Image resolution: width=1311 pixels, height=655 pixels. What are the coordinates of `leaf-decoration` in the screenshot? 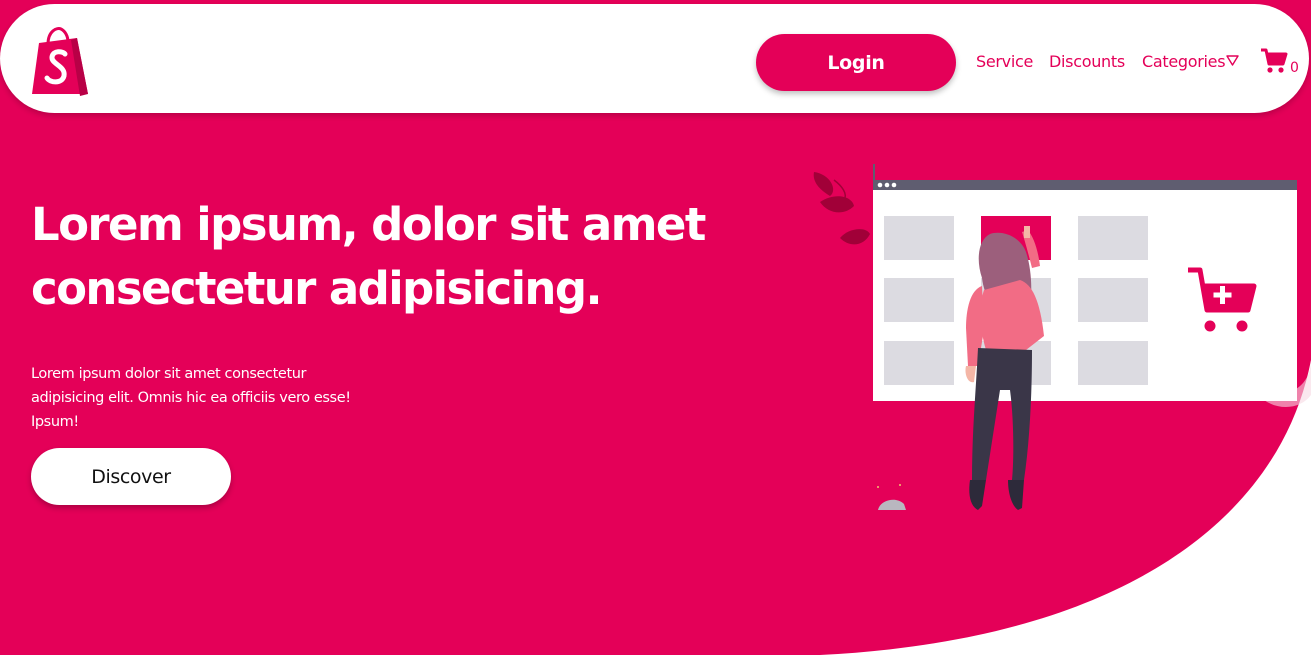 It's located at (841, 208).